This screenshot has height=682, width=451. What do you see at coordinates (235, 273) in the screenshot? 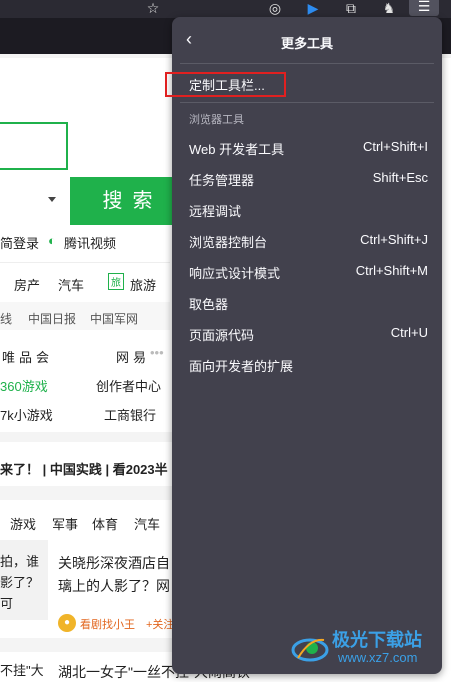
I see `menu-item-label: 响应式设计模式` at bounding box center [235, 273].